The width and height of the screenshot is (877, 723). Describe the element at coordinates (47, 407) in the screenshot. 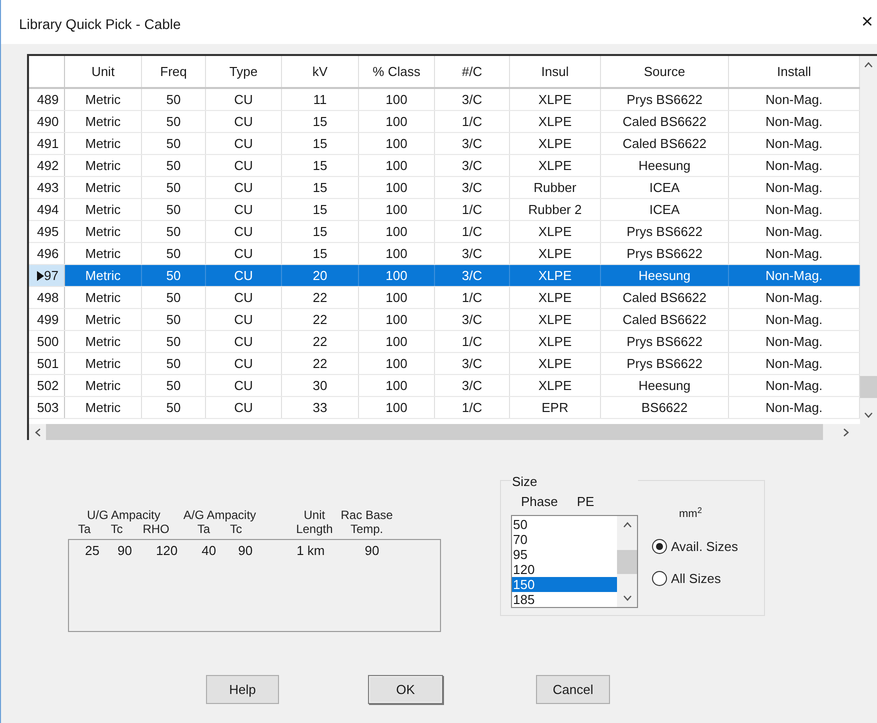

I see `row-header: 503` at that location.